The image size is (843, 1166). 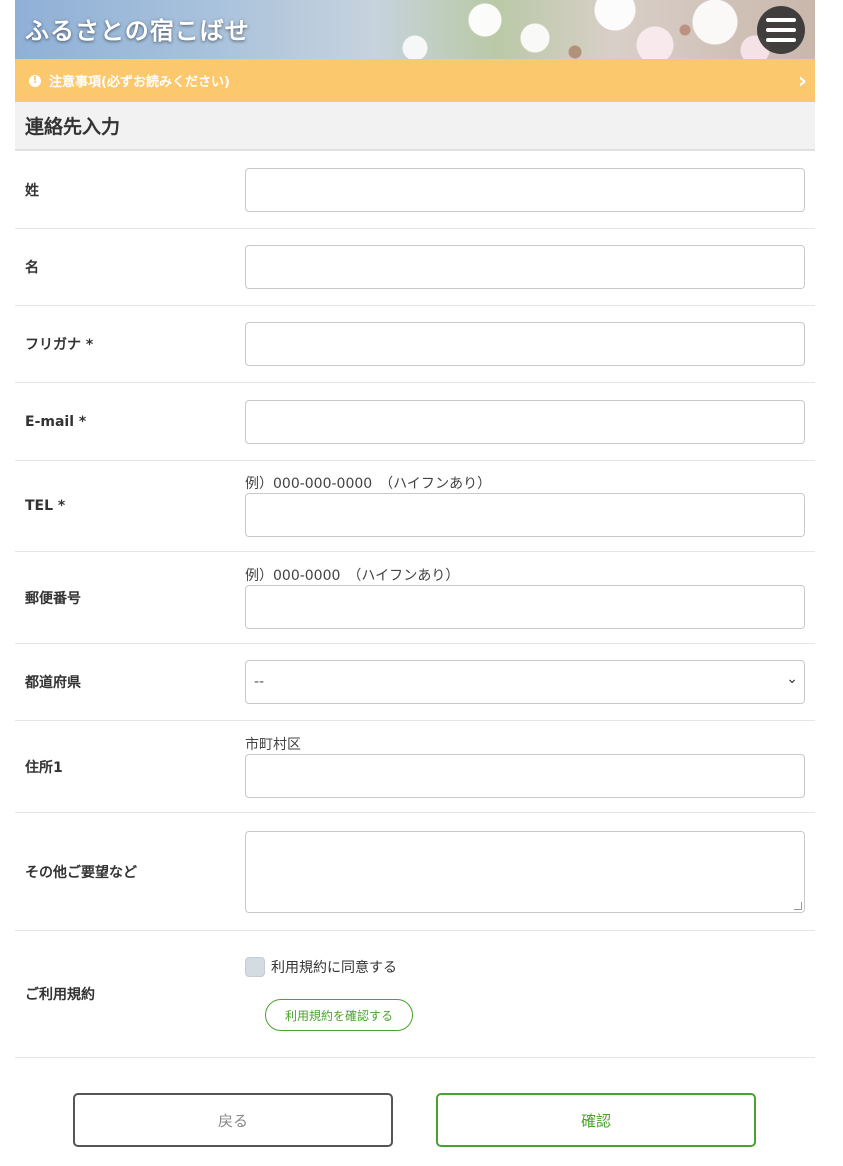 What do you see at coordinates (44, 767) in the screenshot?
I see `address1-label: 住所1` at bounding box center [44, 767].